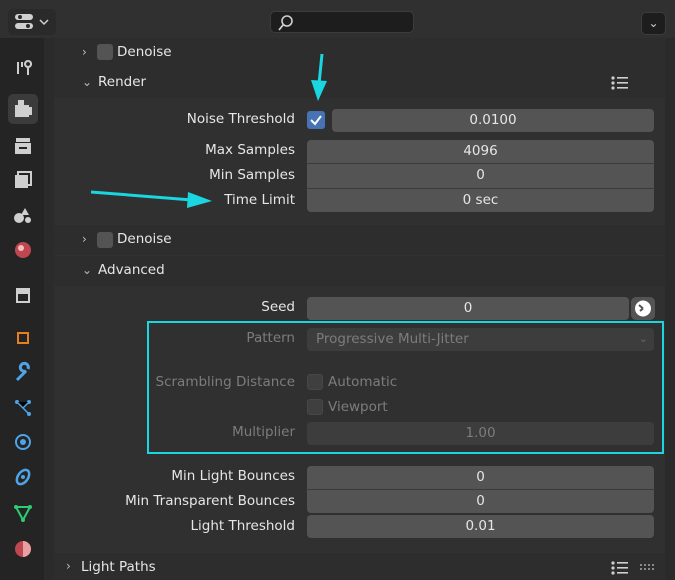 The width and height of the screenshot is (675, 580). What do you see at coordinates (319, 77) in the screenshot?
I see `annotation-arrow-down` at bounding box center [319, 77].